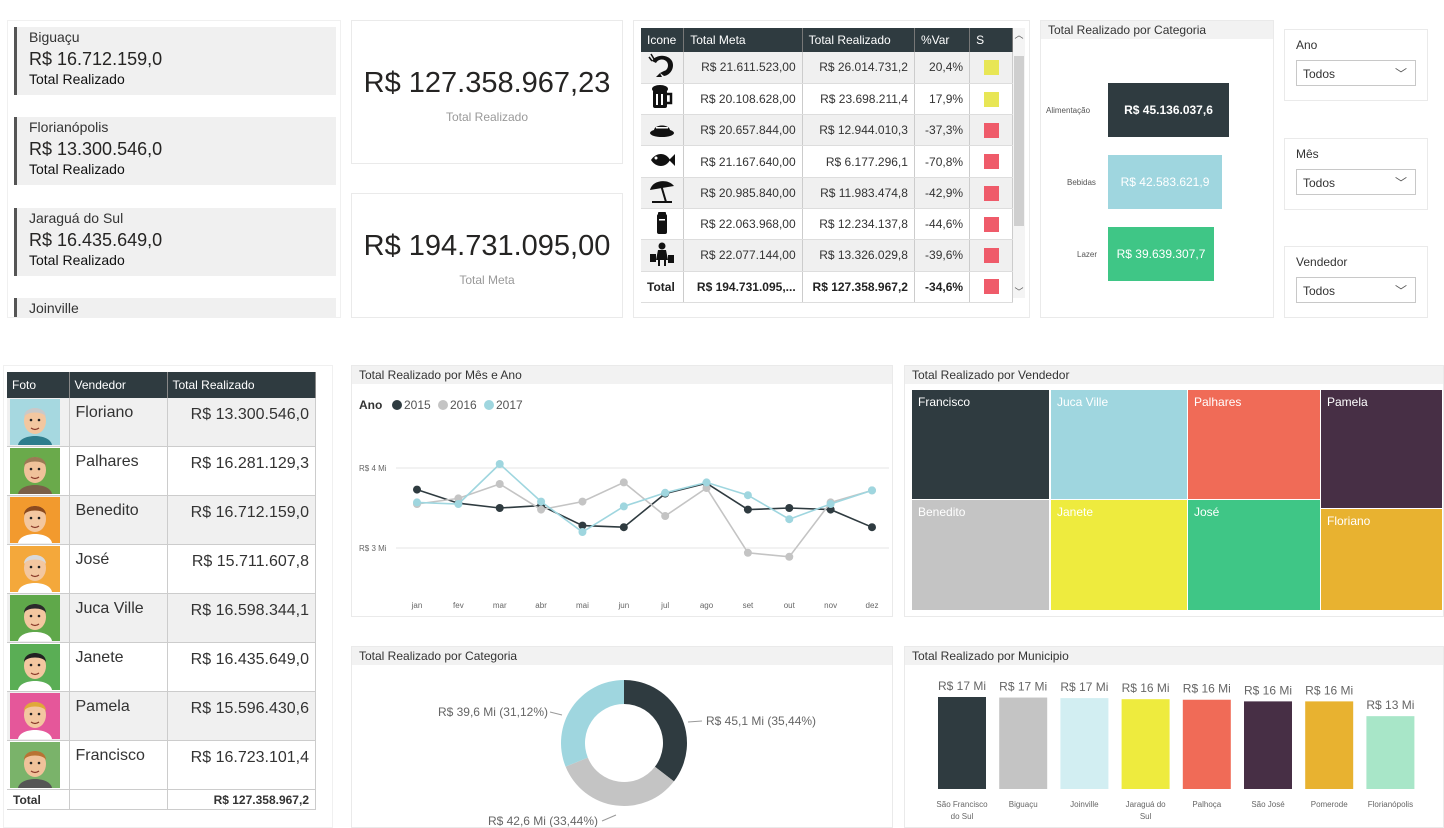 The image size is (1444, 828). I want to click on treemap-cell: Benedito, so click(980, 555).